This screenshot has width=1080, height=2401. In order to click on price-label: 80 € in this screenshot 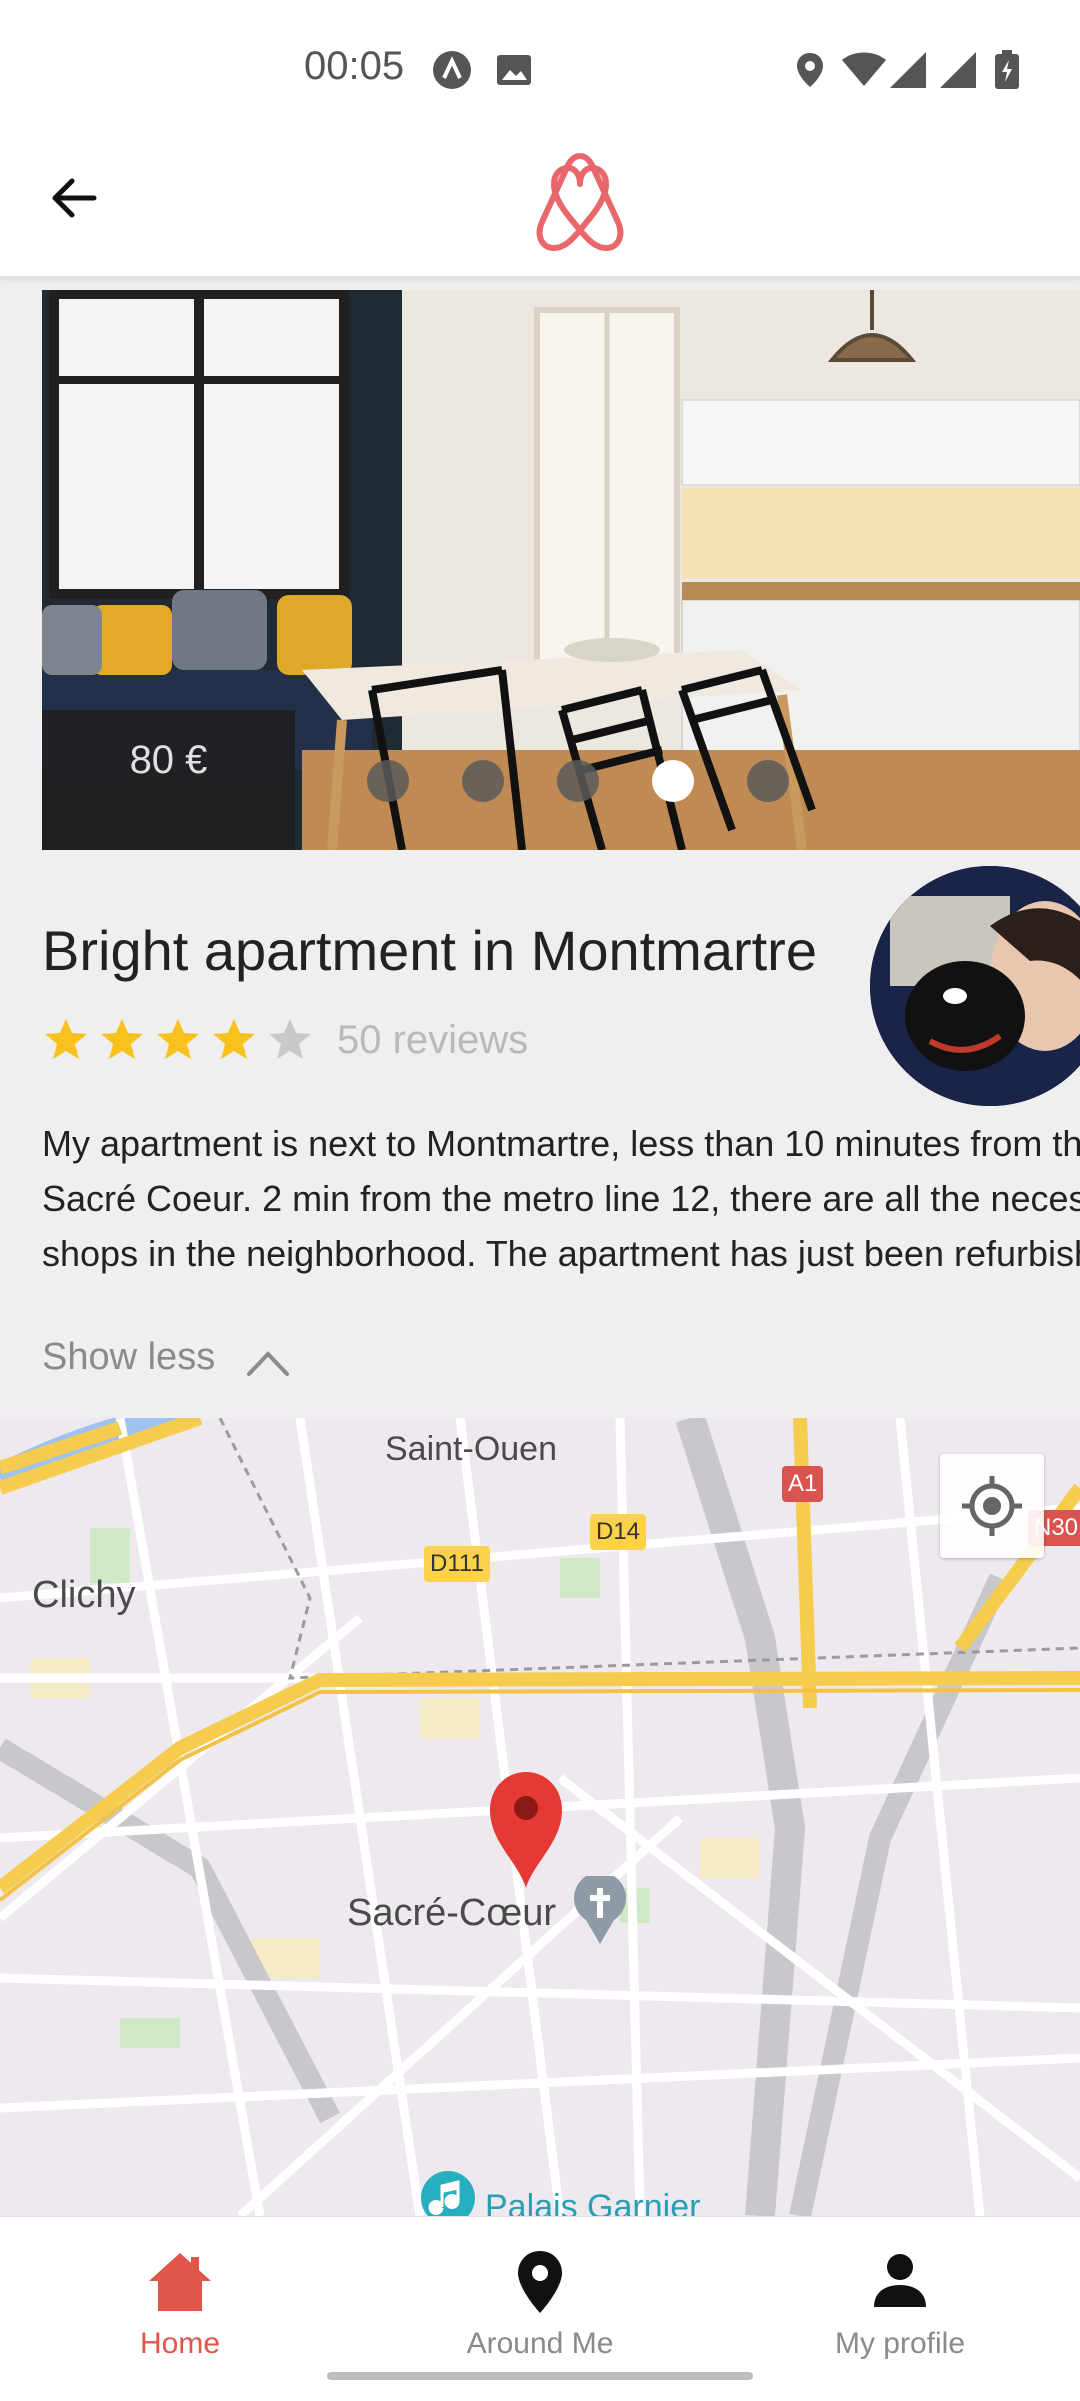, I will do `click(168, 760)`.